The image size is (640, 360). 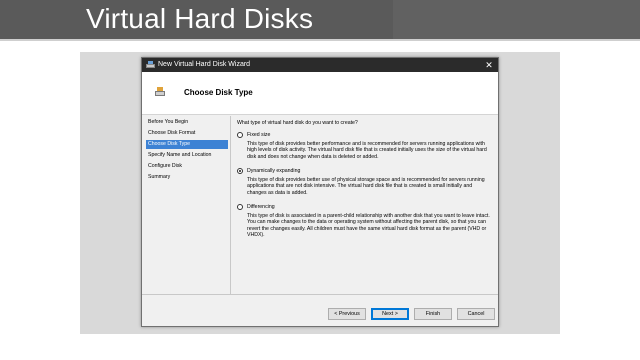 What do you see at coordinates (187, 155) in the screenshot?
I see `sidebar-item-specify-name-and-location: Specify Name and Location` at bounding box center [187, 155].